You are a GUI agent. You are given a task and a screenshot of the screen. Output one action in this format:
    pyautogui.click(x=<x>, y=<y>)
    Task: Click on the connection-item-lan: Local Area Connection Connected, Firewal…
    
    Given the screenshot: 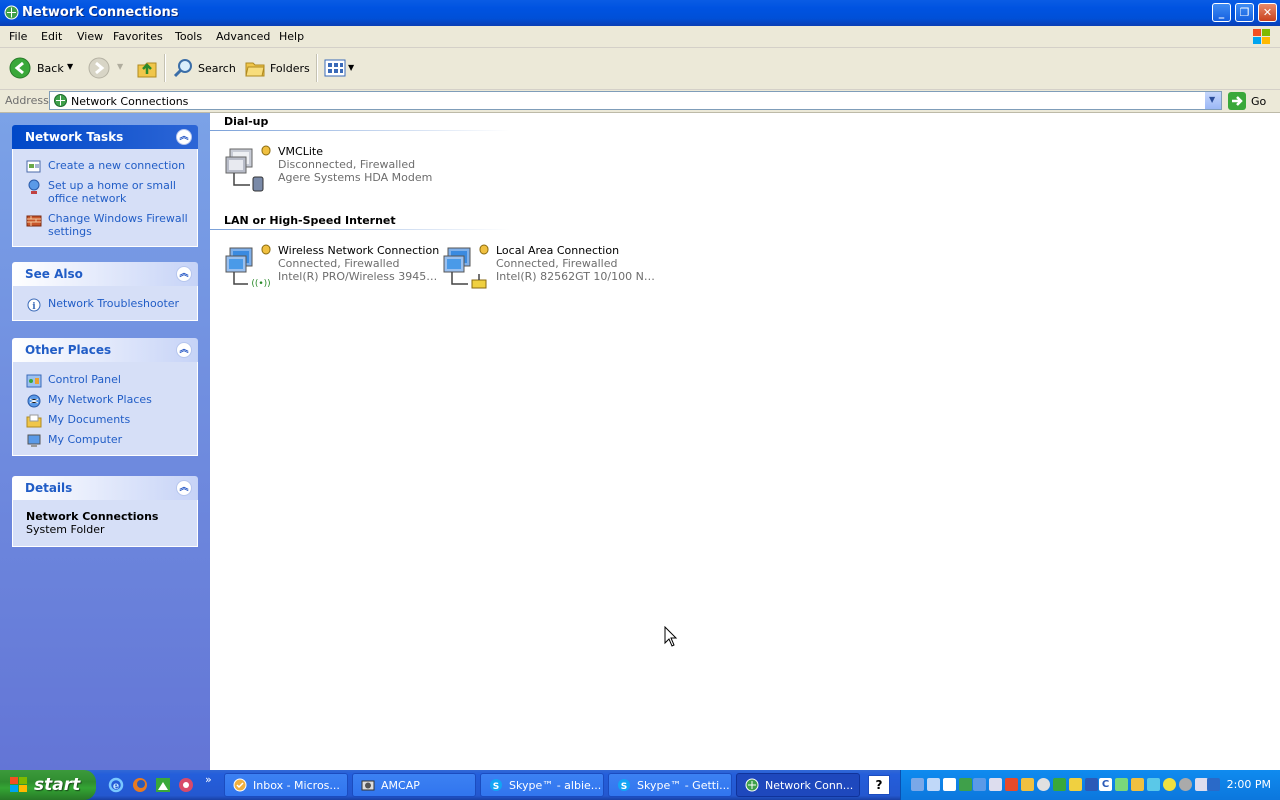 What is the action you would take?
    pyautogui.click(x=549, y=269)
    